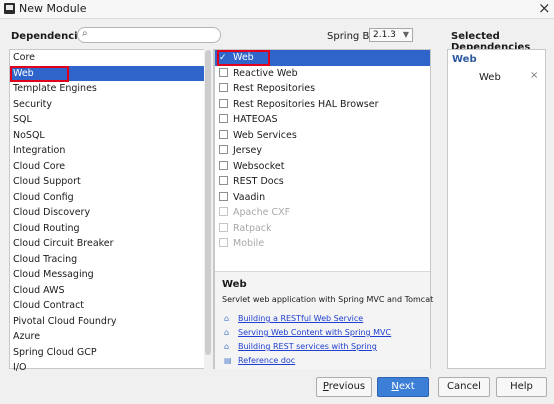 This screenshot has height=404, width=554. What do you see at coordinates (544, 8) in the screenshot?
I see `close-icon: ×` at bounding box center [544, 8].